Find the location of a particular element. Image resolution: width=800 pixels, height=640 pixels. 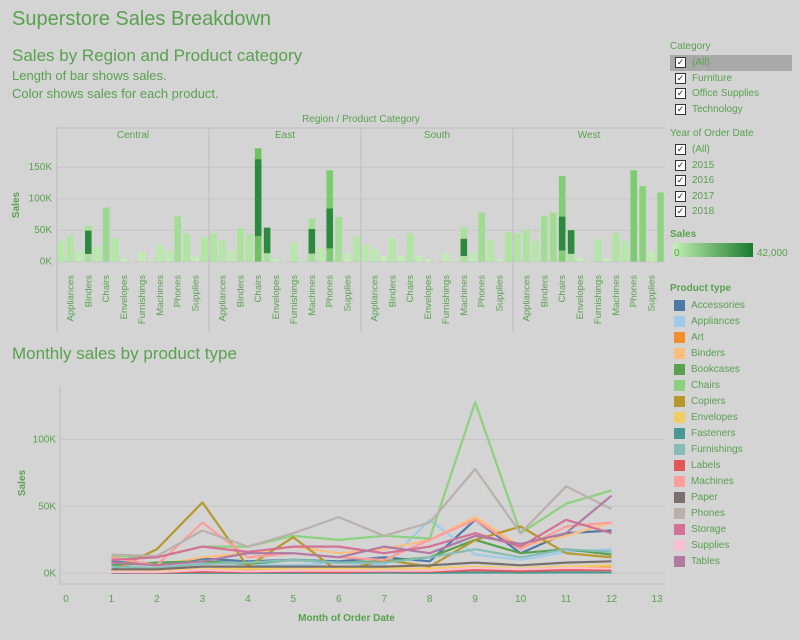

legend-item: Envelopes is located at coordinates (707, 417).